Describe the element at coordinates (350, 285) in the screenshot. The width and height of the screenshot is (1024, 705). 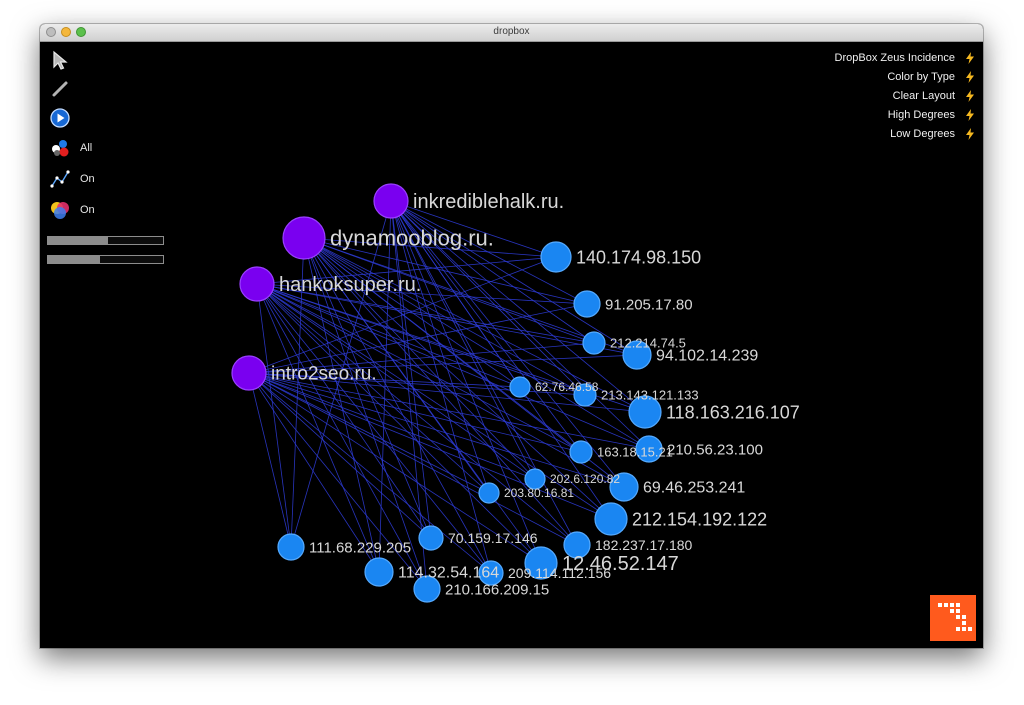
I see `domain-node-label: hankoksuper.ru.` at that location.